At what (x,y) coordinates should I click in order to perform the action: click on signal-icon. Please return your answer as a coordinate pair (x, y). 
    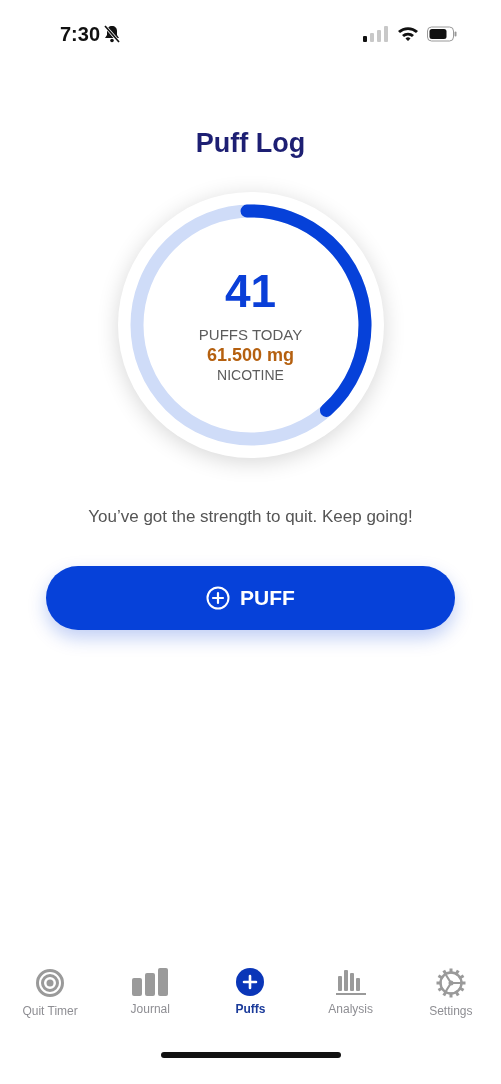
    Looking at the image, I should click on (376, 34).